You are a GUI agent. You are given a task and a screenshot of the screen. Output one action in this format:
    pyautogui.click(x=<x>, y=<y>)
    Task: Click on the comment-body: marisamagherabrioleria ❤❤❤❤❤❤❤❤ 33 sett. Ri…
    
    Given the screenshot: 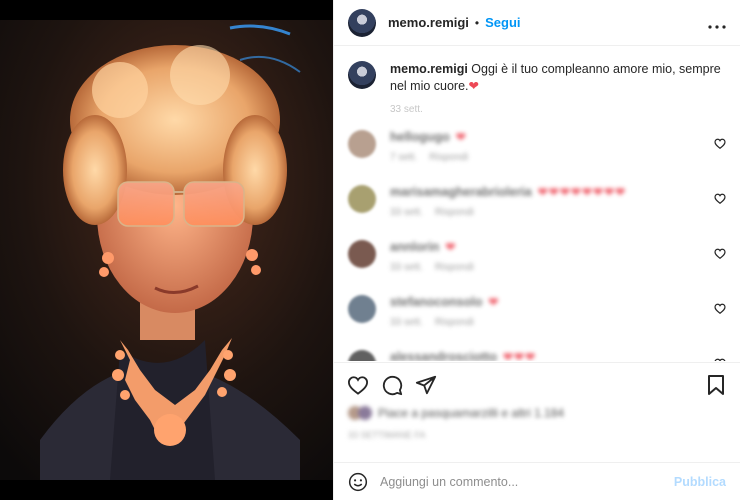 What is the action you would take?
    pyautogui.click(x=508, y=201)
    